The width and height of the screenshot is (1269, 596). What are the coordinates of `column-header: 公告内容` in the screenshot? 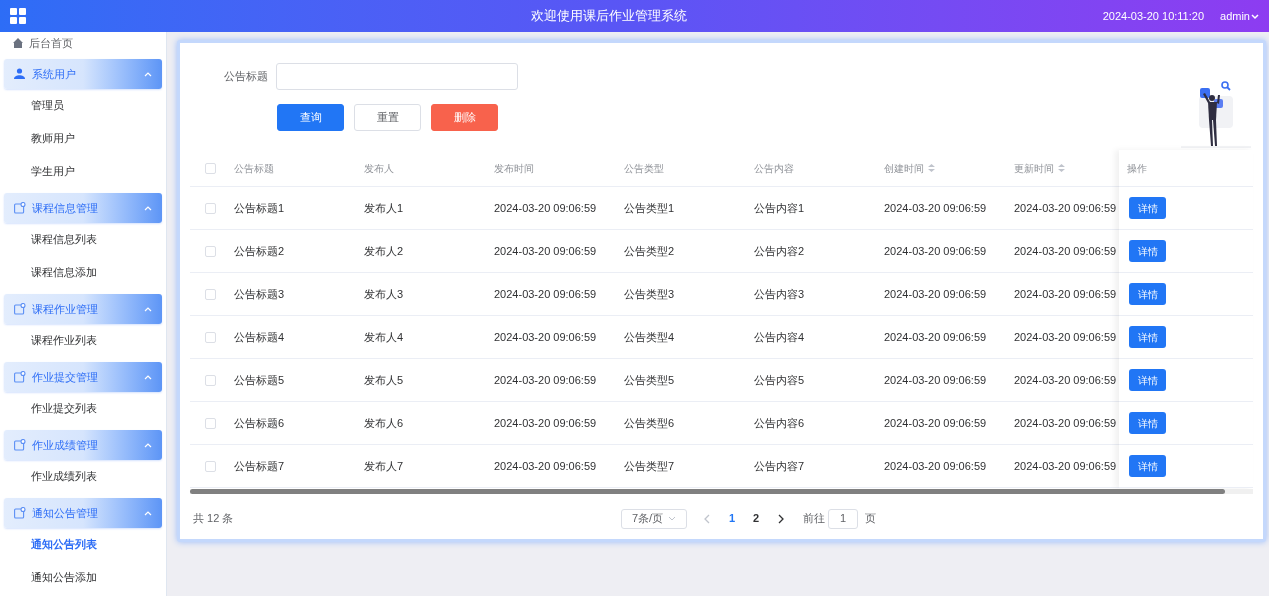 It's located at (774, 168).